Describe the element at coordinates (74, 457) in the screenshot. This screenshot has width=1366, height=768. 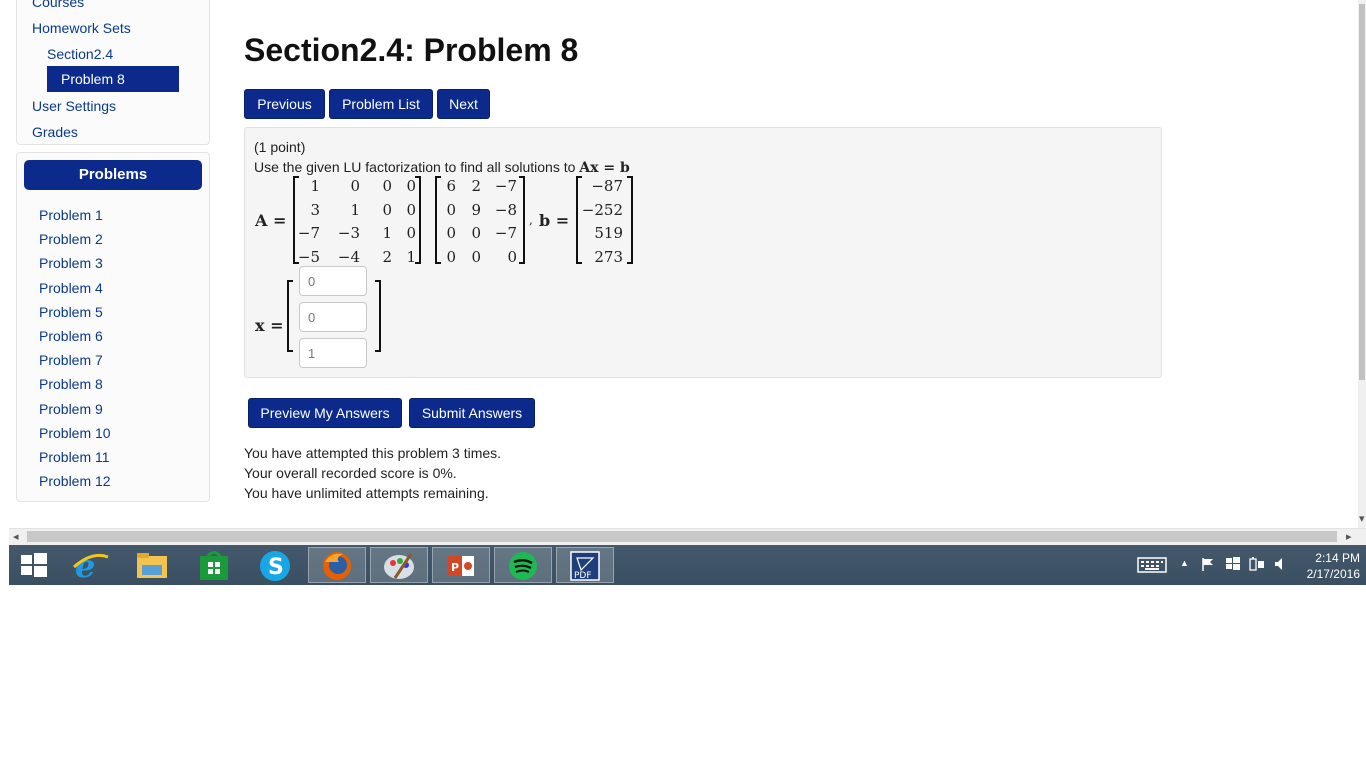
I see `problem-link: Problem 11` at that location.